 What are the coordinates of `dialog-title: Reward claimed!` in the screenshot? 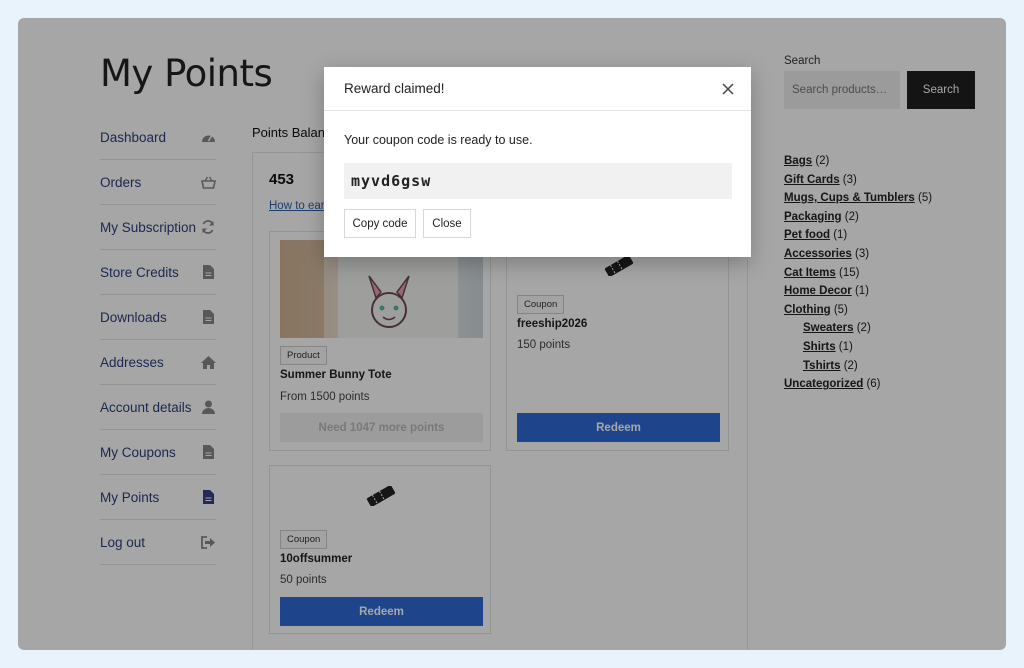 It's located at (394, 88).